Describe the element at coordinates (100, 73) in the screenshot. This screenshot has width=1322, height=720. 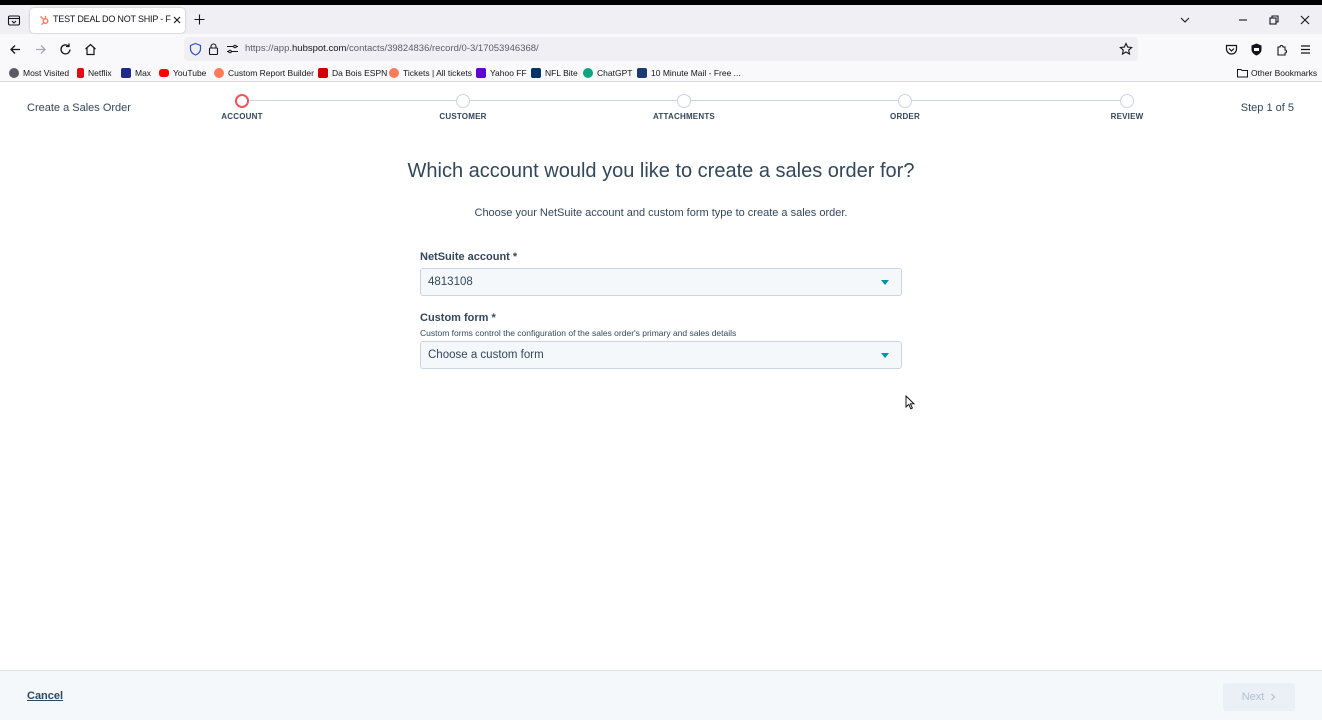
I see `bookmark-label: Netflix` at that location.